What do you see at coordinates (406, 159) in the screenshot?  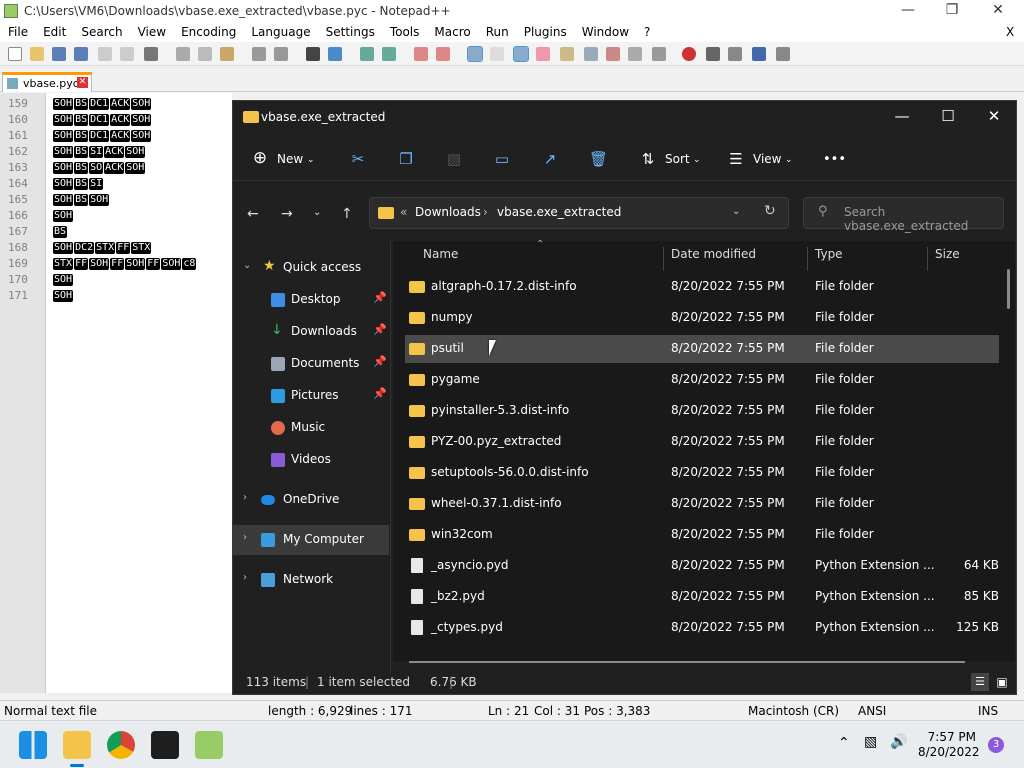 I see `copy-icon: ❐` at bounding box center [406, 159].